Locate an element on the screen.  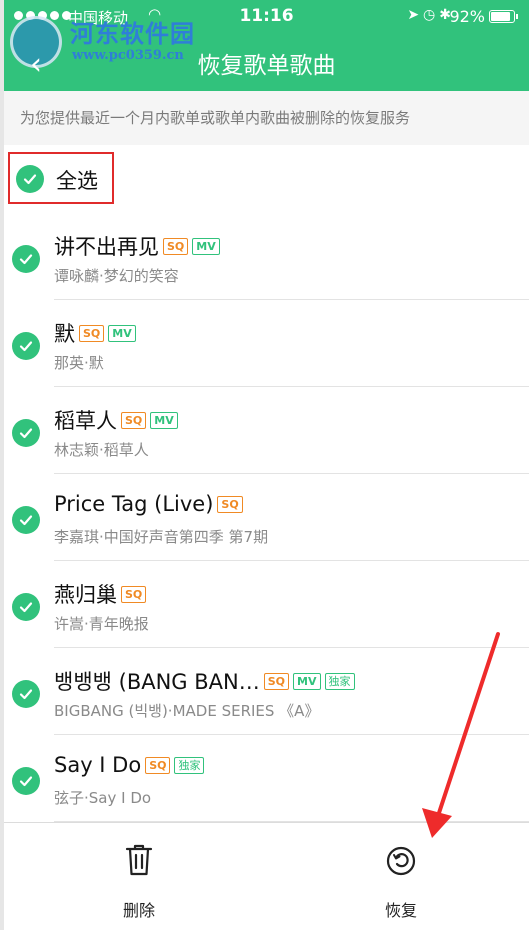
delete-button: 删除 is located at coordinates (139, 876).